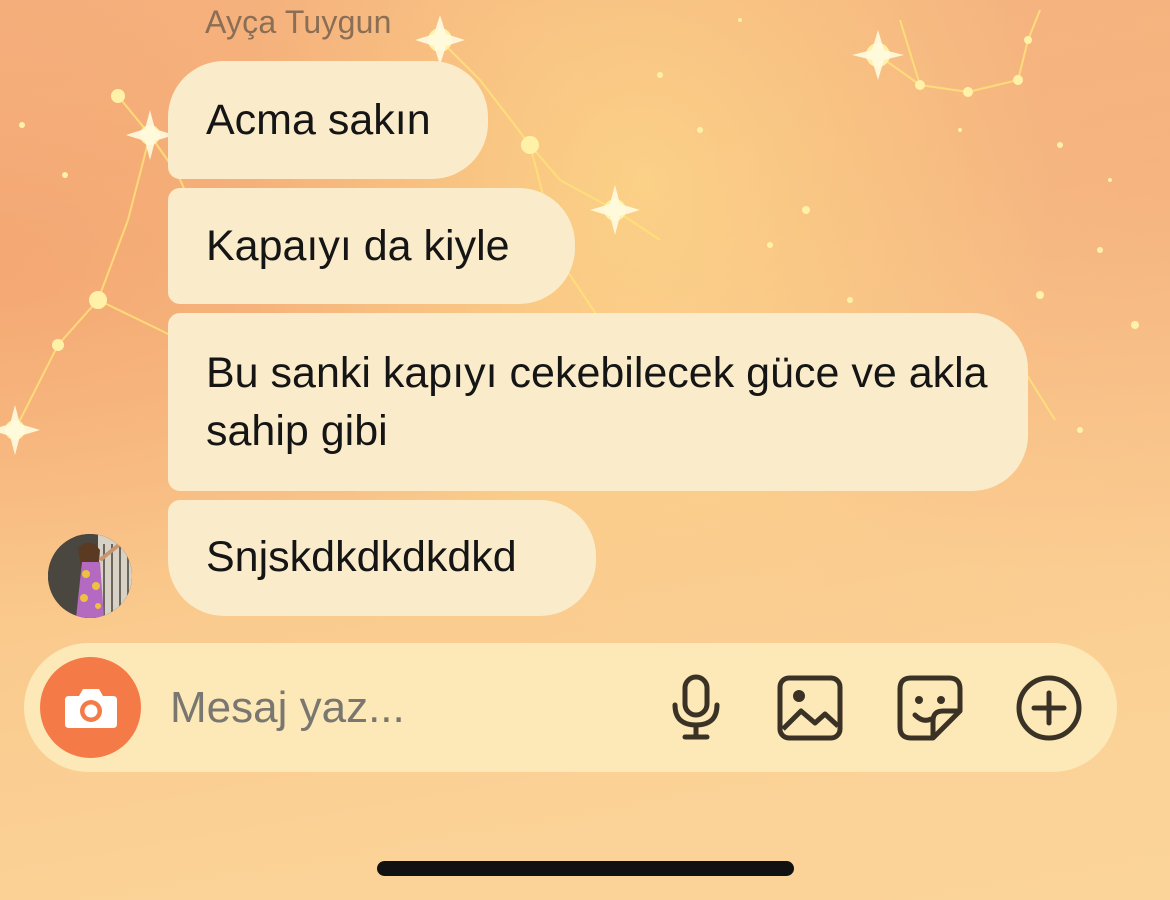  Describe the element at coordinates (371, 246) in the screenshot. I see `message-bubble: Kapaıyı da kiyle` at that location.